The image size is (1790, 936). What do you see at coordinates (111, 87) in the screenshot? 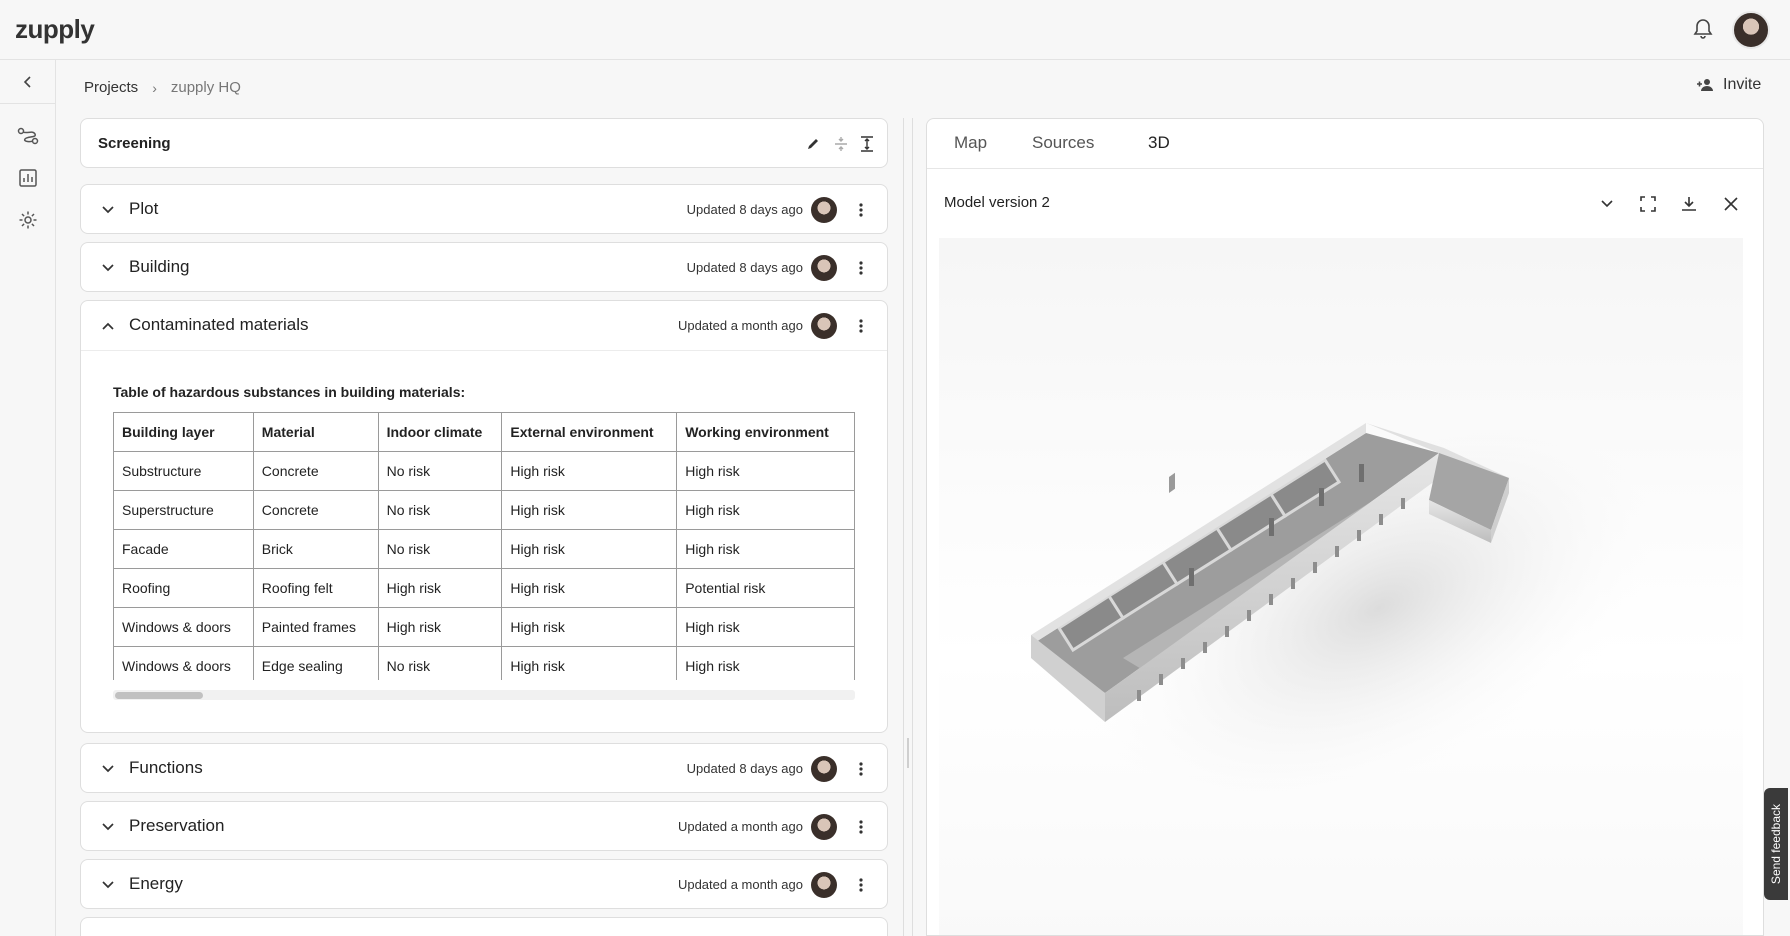
I see `breadcrumb-projects: Projects` at bounding box center [111, 87].